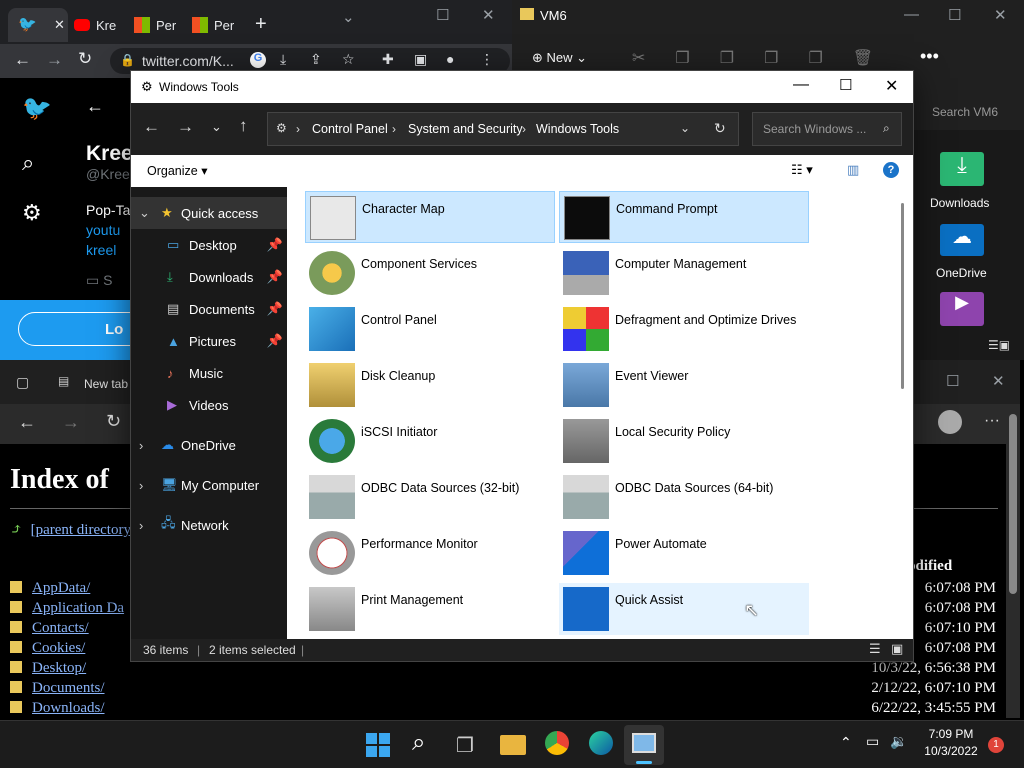  Describe the element at coordinates (420, 59) in the screenshot. I see `side-panel-icon: ▣` at that location.